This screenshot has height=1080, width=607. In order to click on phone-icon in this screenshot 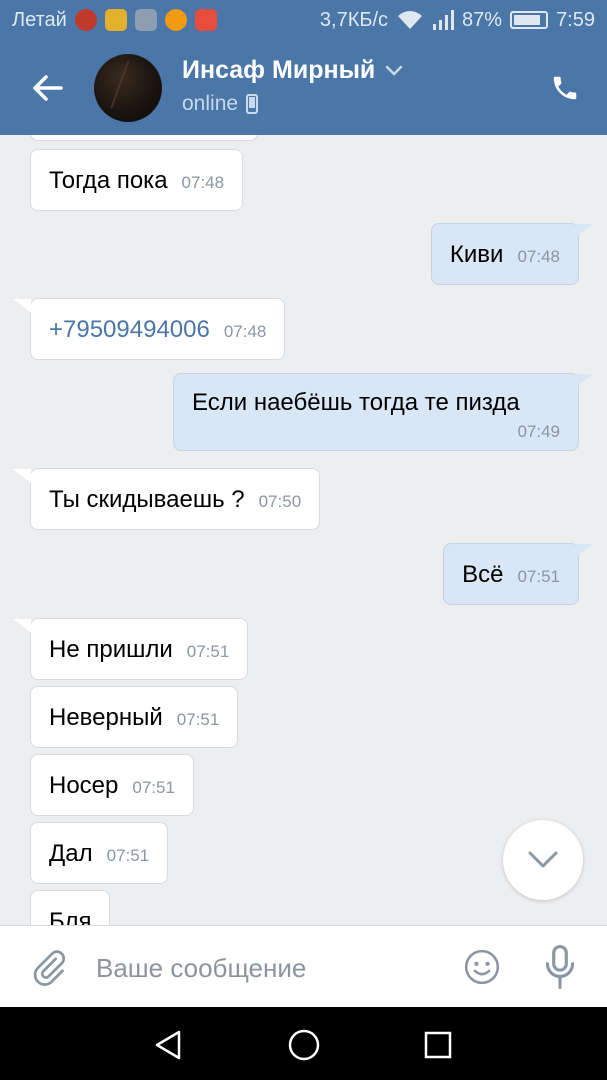, I will do `click(565, 88)`.